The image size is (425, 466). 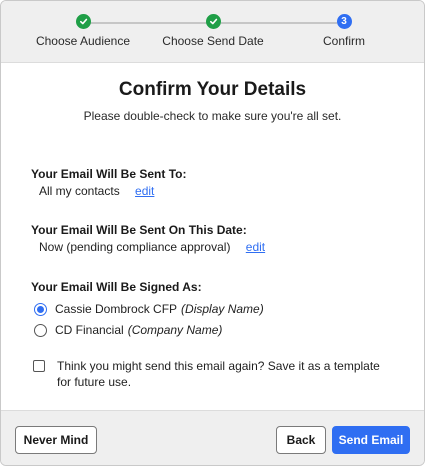 I want to click on radio-button-selected, so click(x=40, y=309).